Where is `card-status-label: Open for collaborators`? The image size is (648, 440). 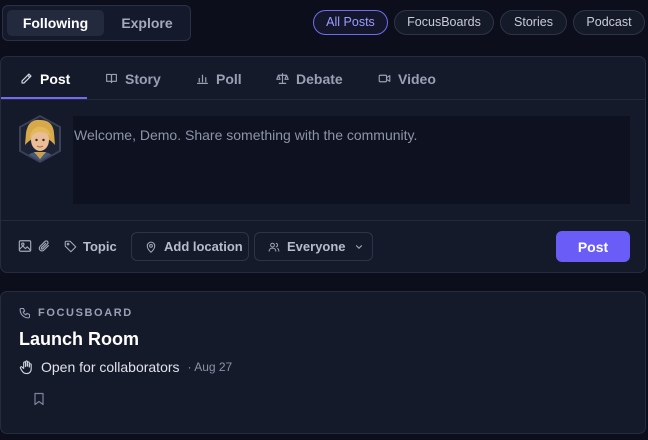
card-status-label: Open for collaborators is located at coordinates (110, 367).